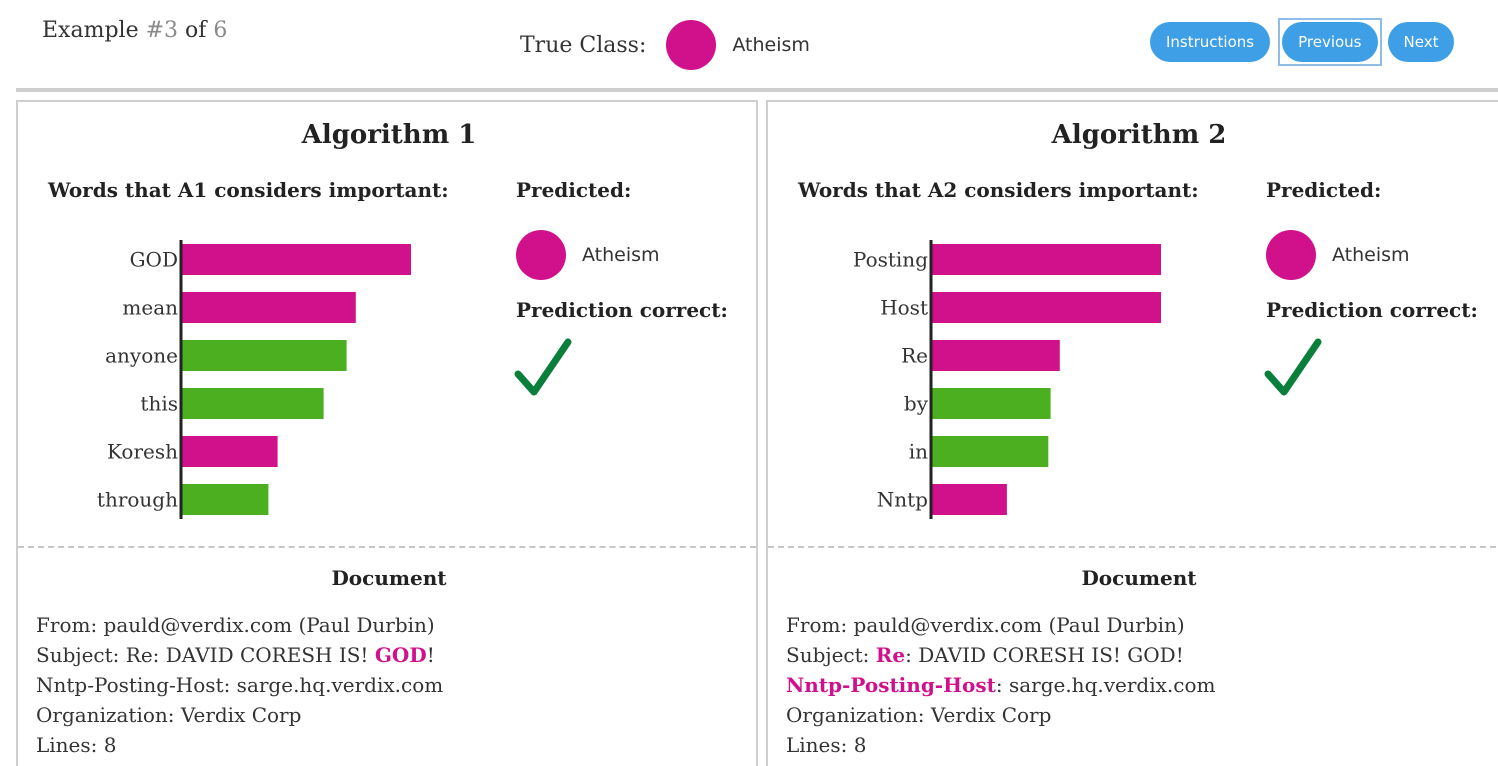  I want to click on bar-through, so click(225, 499).